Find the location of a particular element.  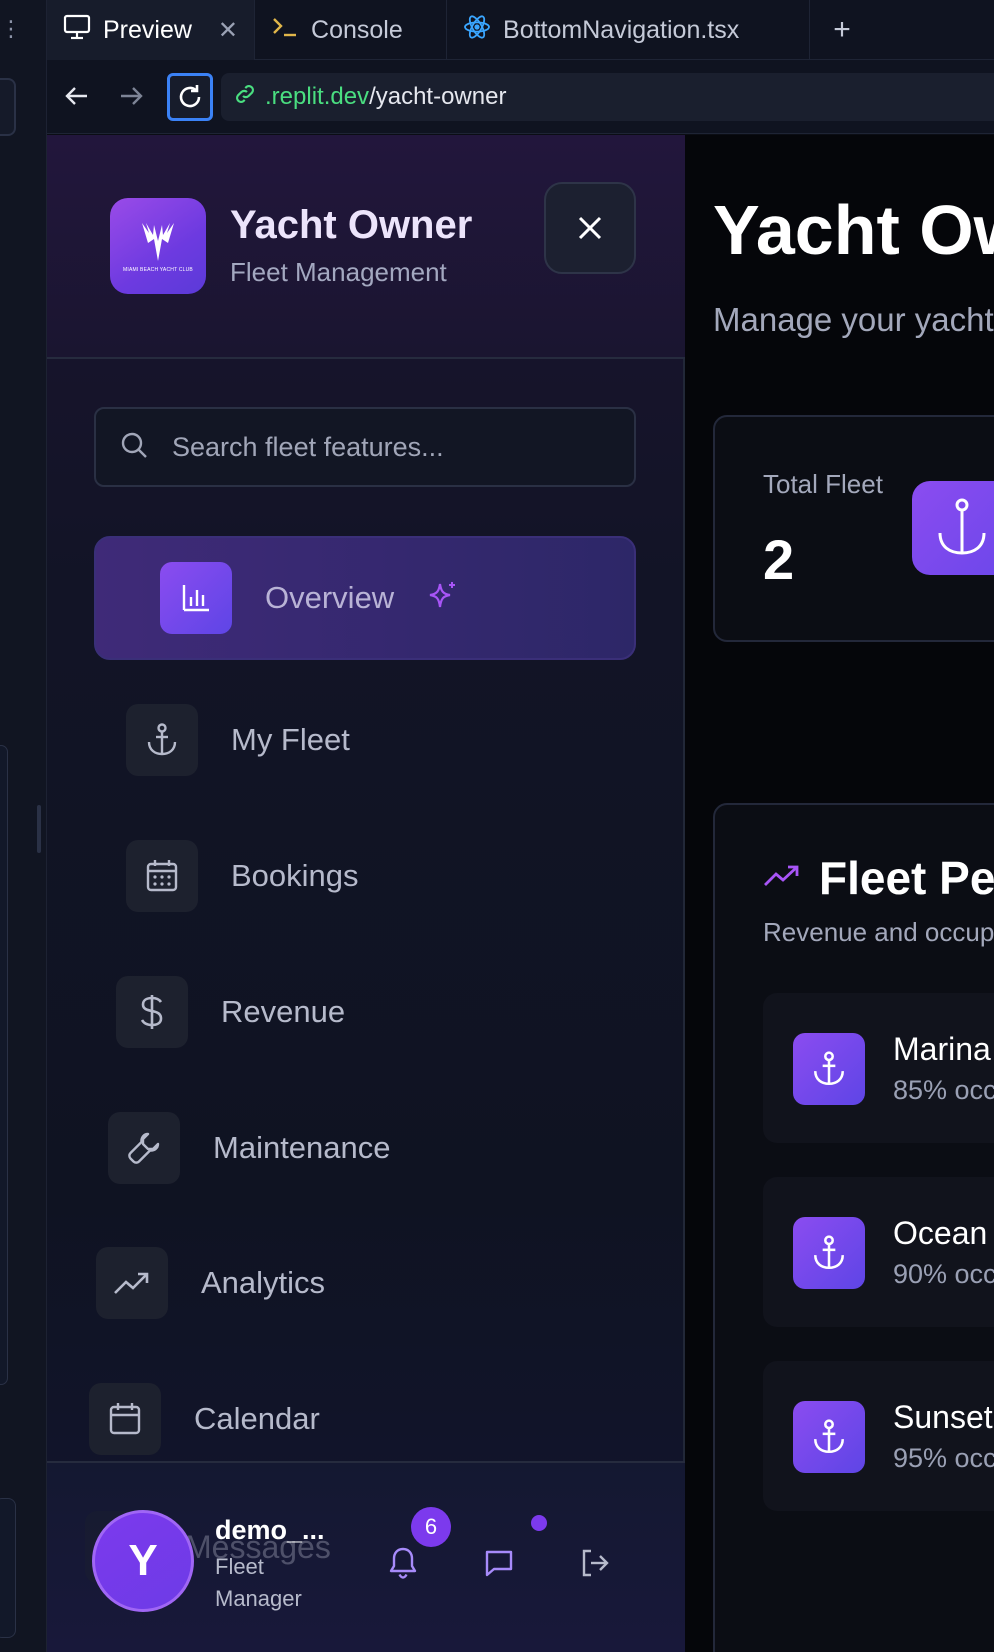

unread-dot is located at coordinates (539, 1523).